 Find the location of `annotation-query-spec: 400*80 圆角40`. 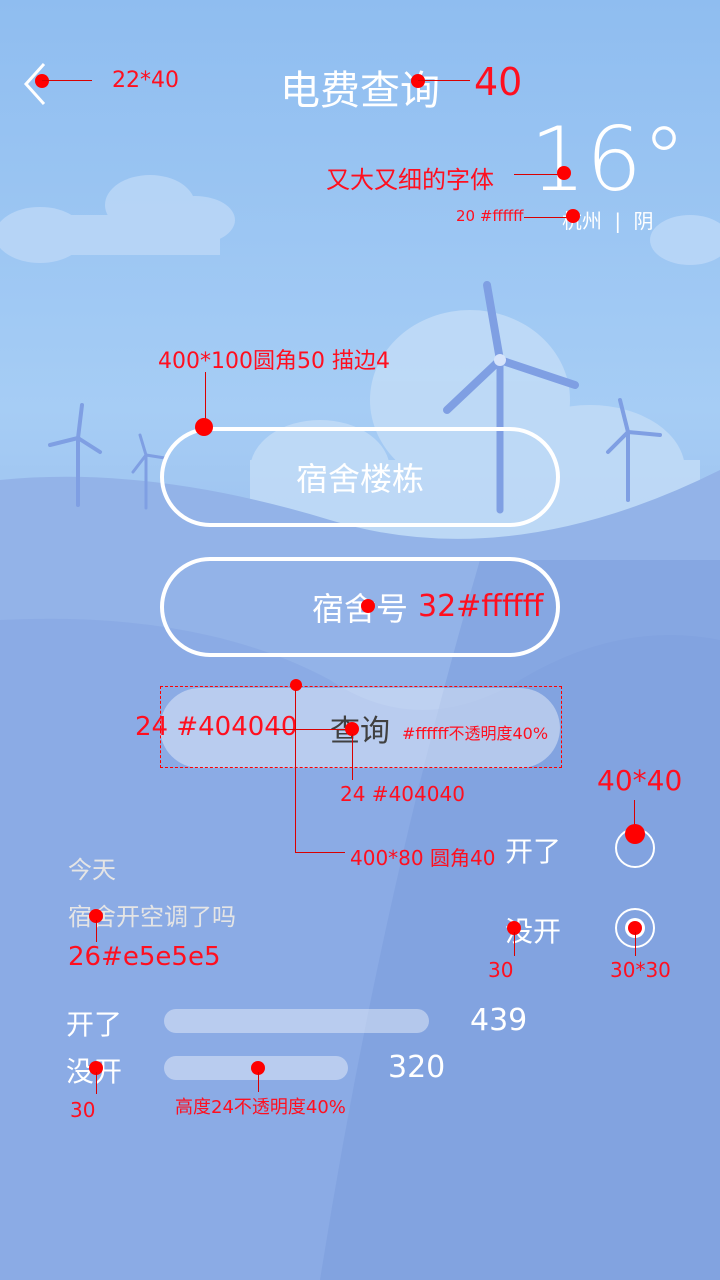

annotation-query-spec: 400*80 圆角40 is located at coordinates (423, 858).